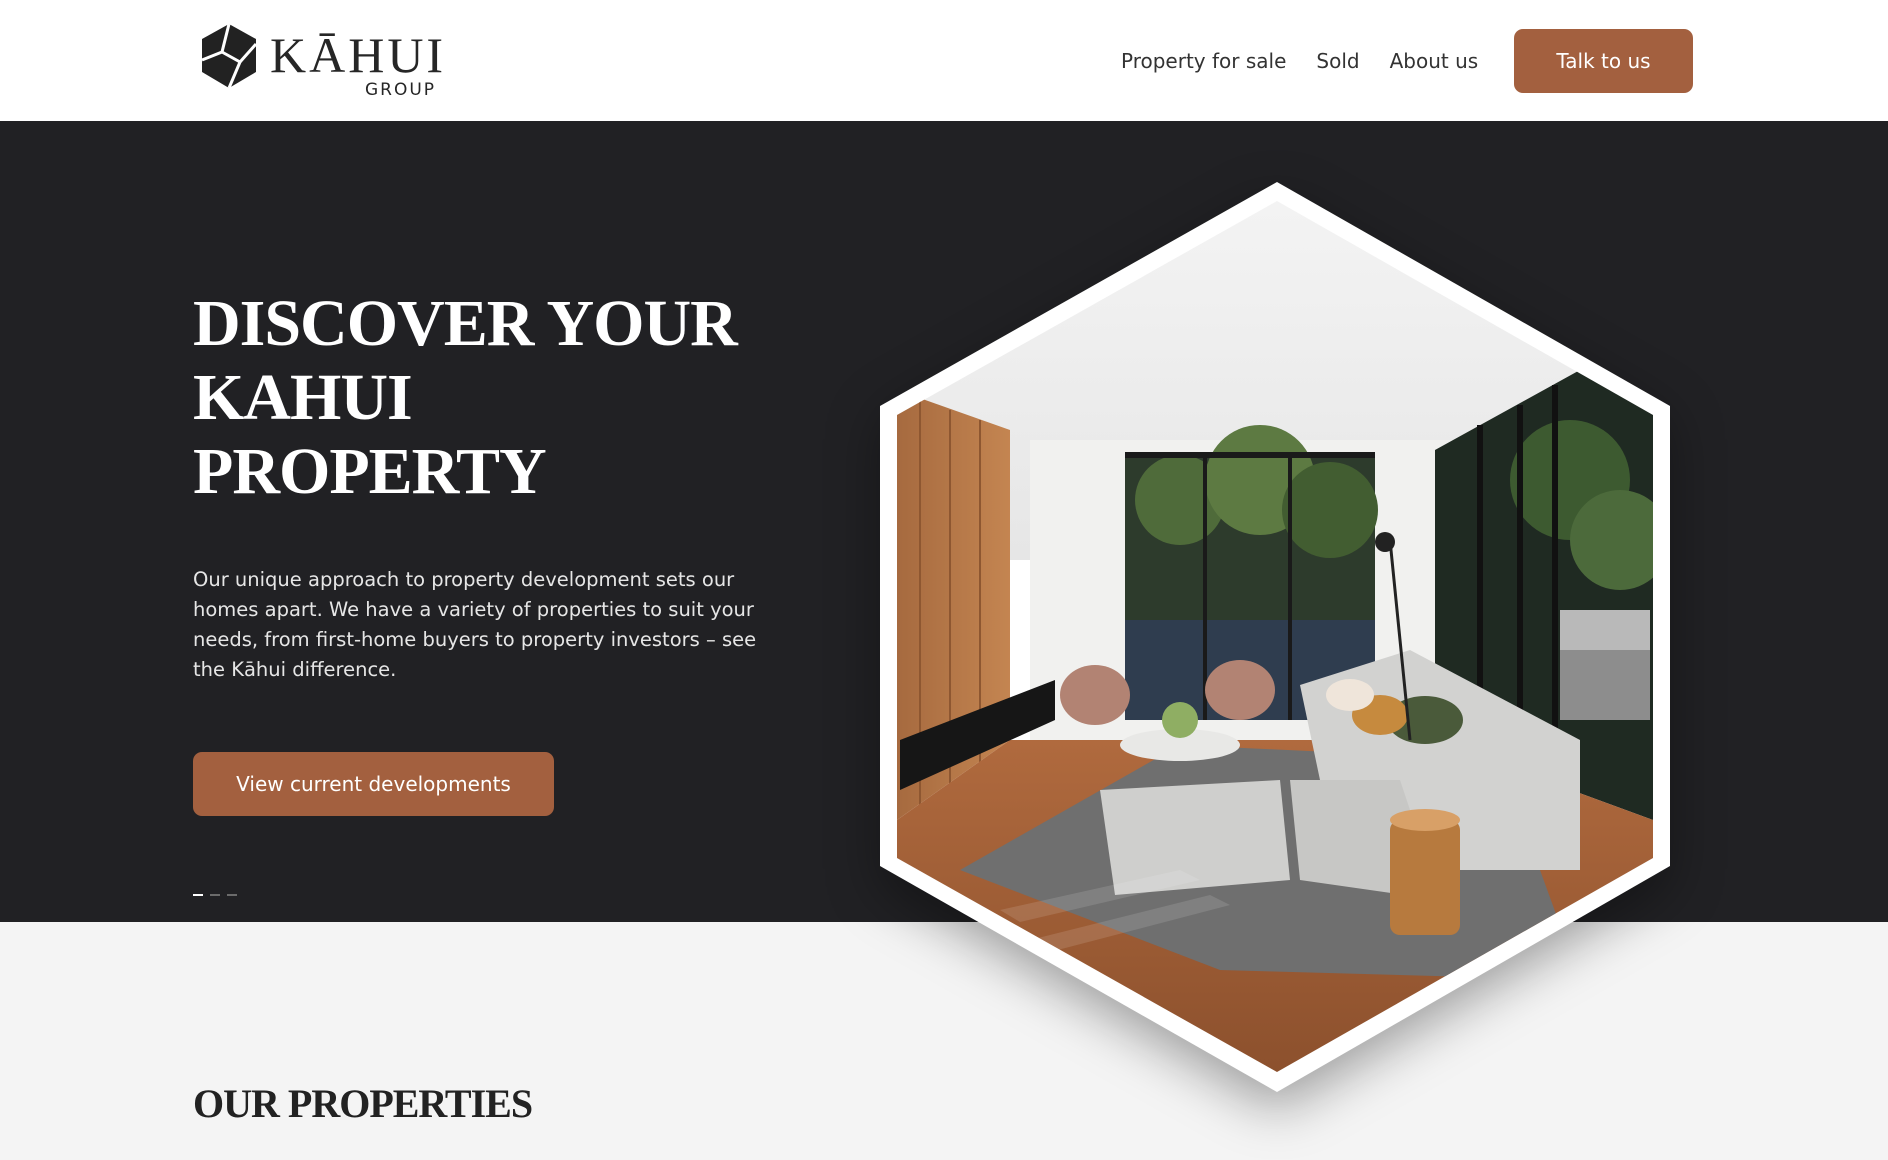  I want to click on nav-sold: Sold, so click(1337, 61).